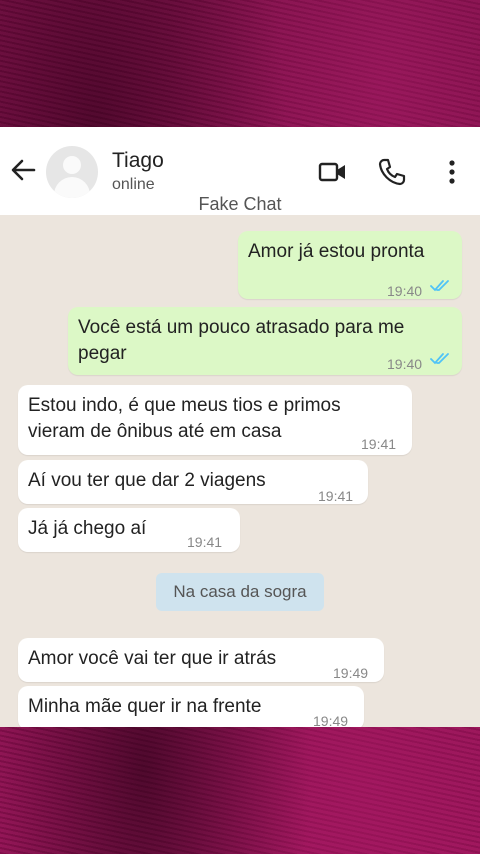 The image size is (480, 854). Describe the element at coordinates (240, 592) in the screenshot. I see `date-banner: Na casa da sogra` at that location.